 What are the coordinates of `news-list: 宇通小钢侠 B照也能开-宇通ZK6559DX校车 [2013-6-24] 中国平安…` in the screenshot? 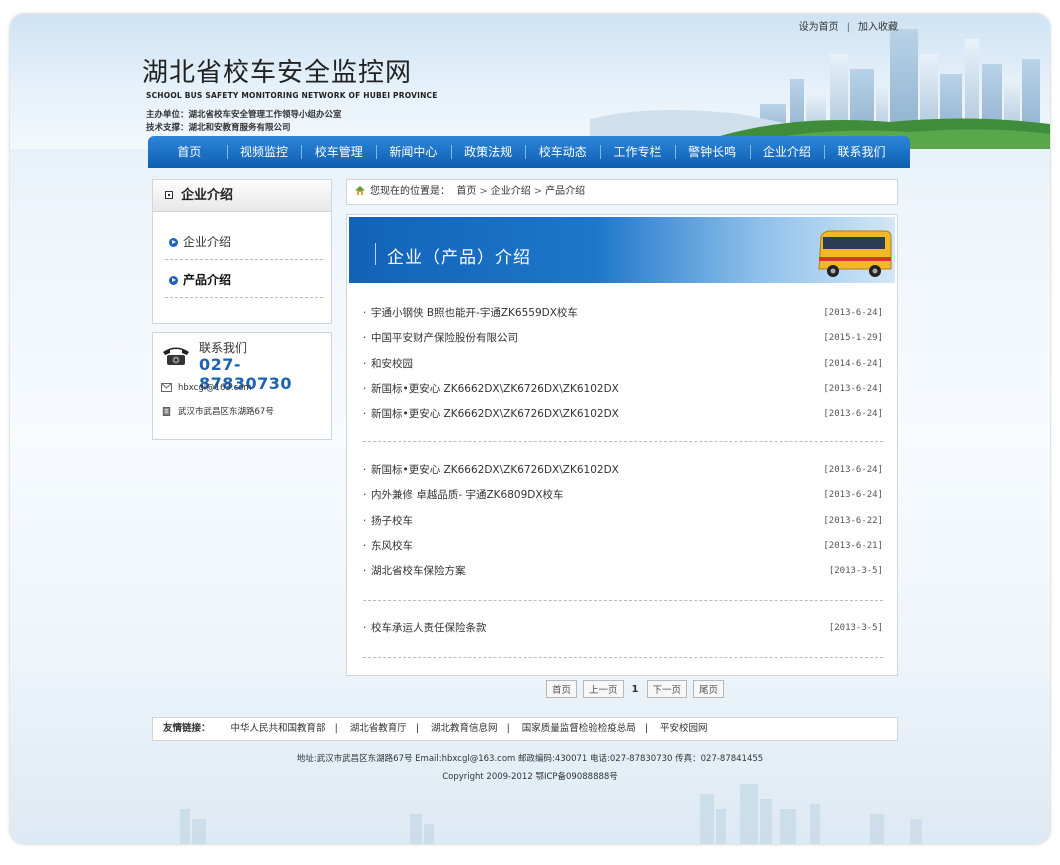 It's located at (623, 364).